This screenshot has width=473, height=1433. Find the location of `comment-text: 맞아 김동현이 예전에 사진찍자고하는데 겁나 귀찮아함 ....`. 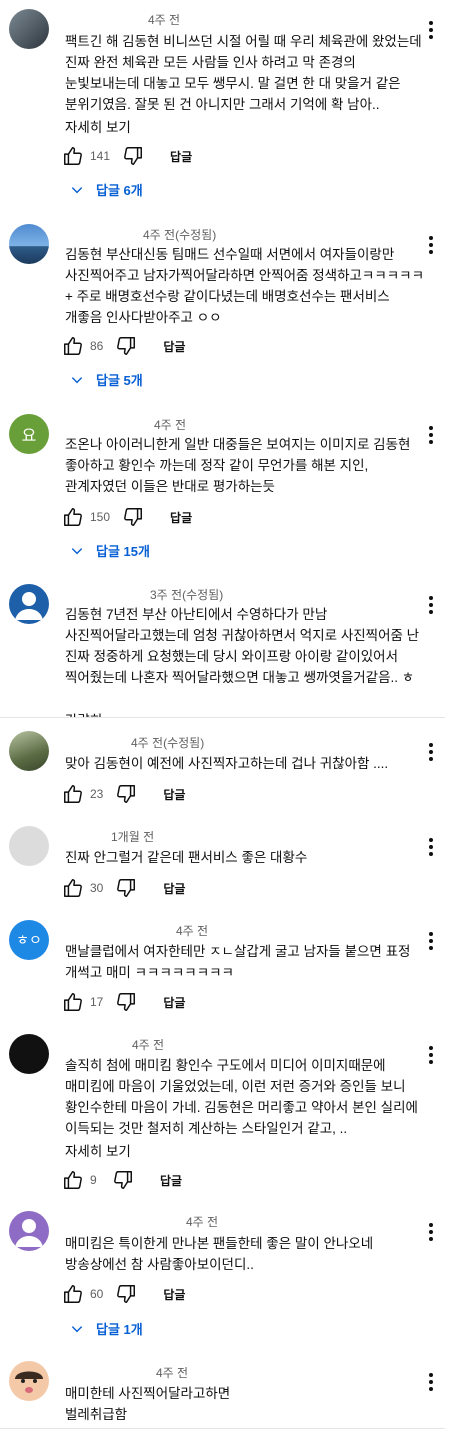

comment-text: 맞아 김동현이 예전에 사진찍자고하는데 겁나 귀찮아함 .... is located at coordinates (227, 763).